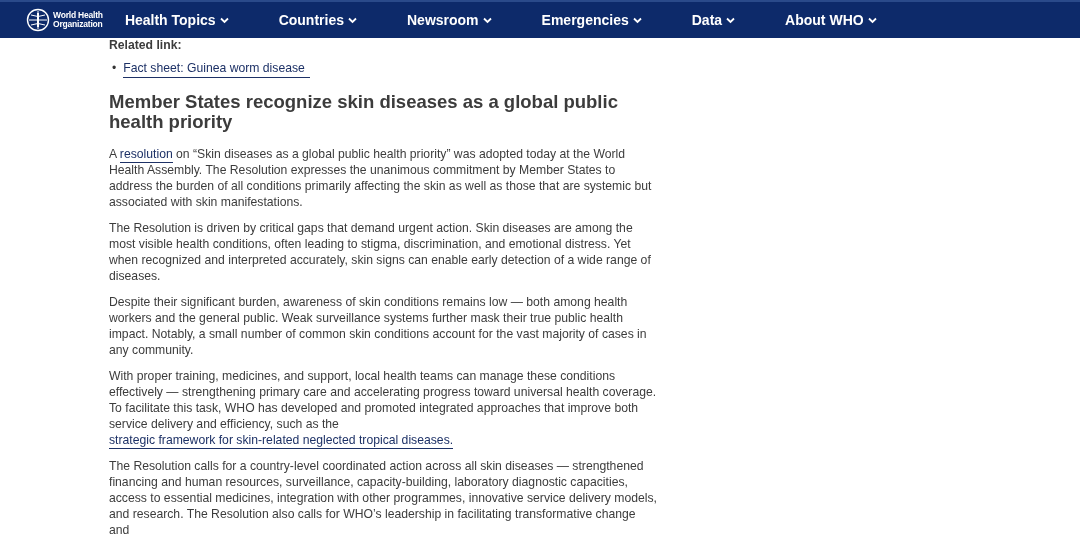 Image resolution: width=1080 pixels, height=546 pixels. Describe the element at coordinates (146, 155) in the screenshot. I see `text-link: resolution` at that location.